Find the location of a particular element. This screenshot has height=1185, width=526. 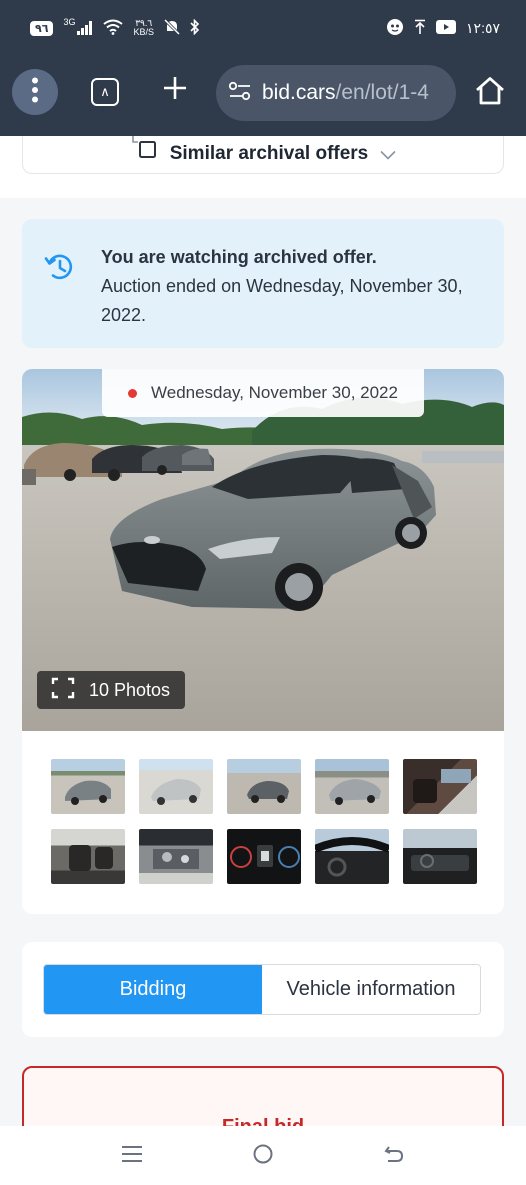

data-speed: ٣٩.٦ KB/S is located at coordinates (143, 28).